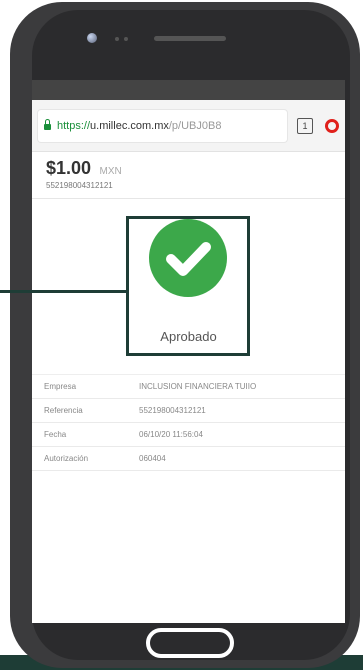  I want to click on url-scheme: https://, so click(74, 125).